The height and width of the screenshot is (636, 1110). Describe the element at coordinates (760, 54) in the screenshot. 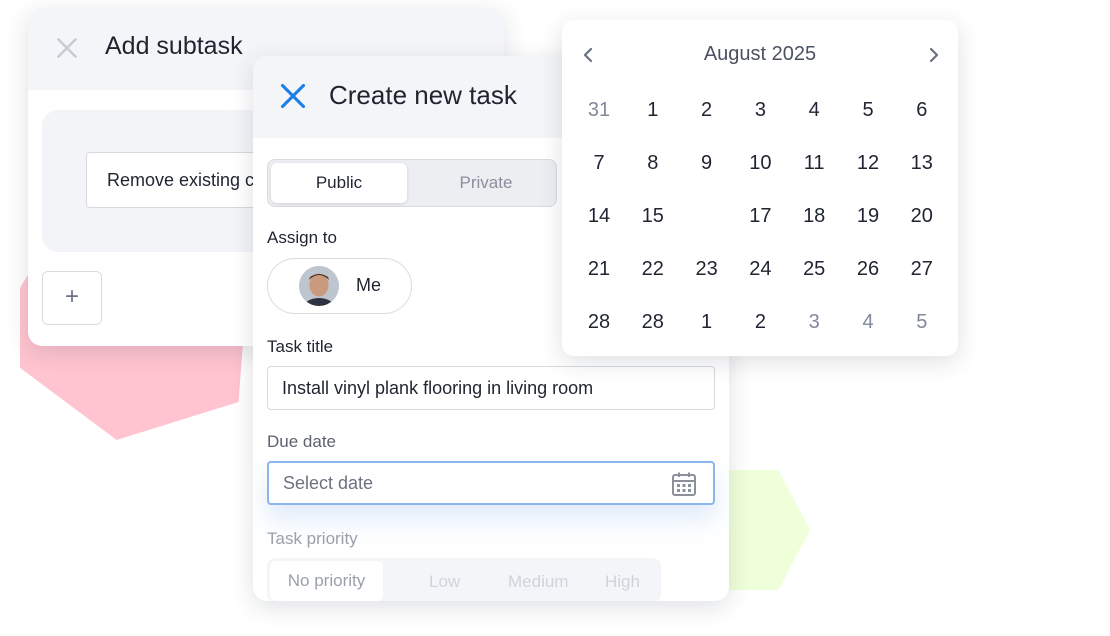

I see `calendar-month: August 2025` at that location.